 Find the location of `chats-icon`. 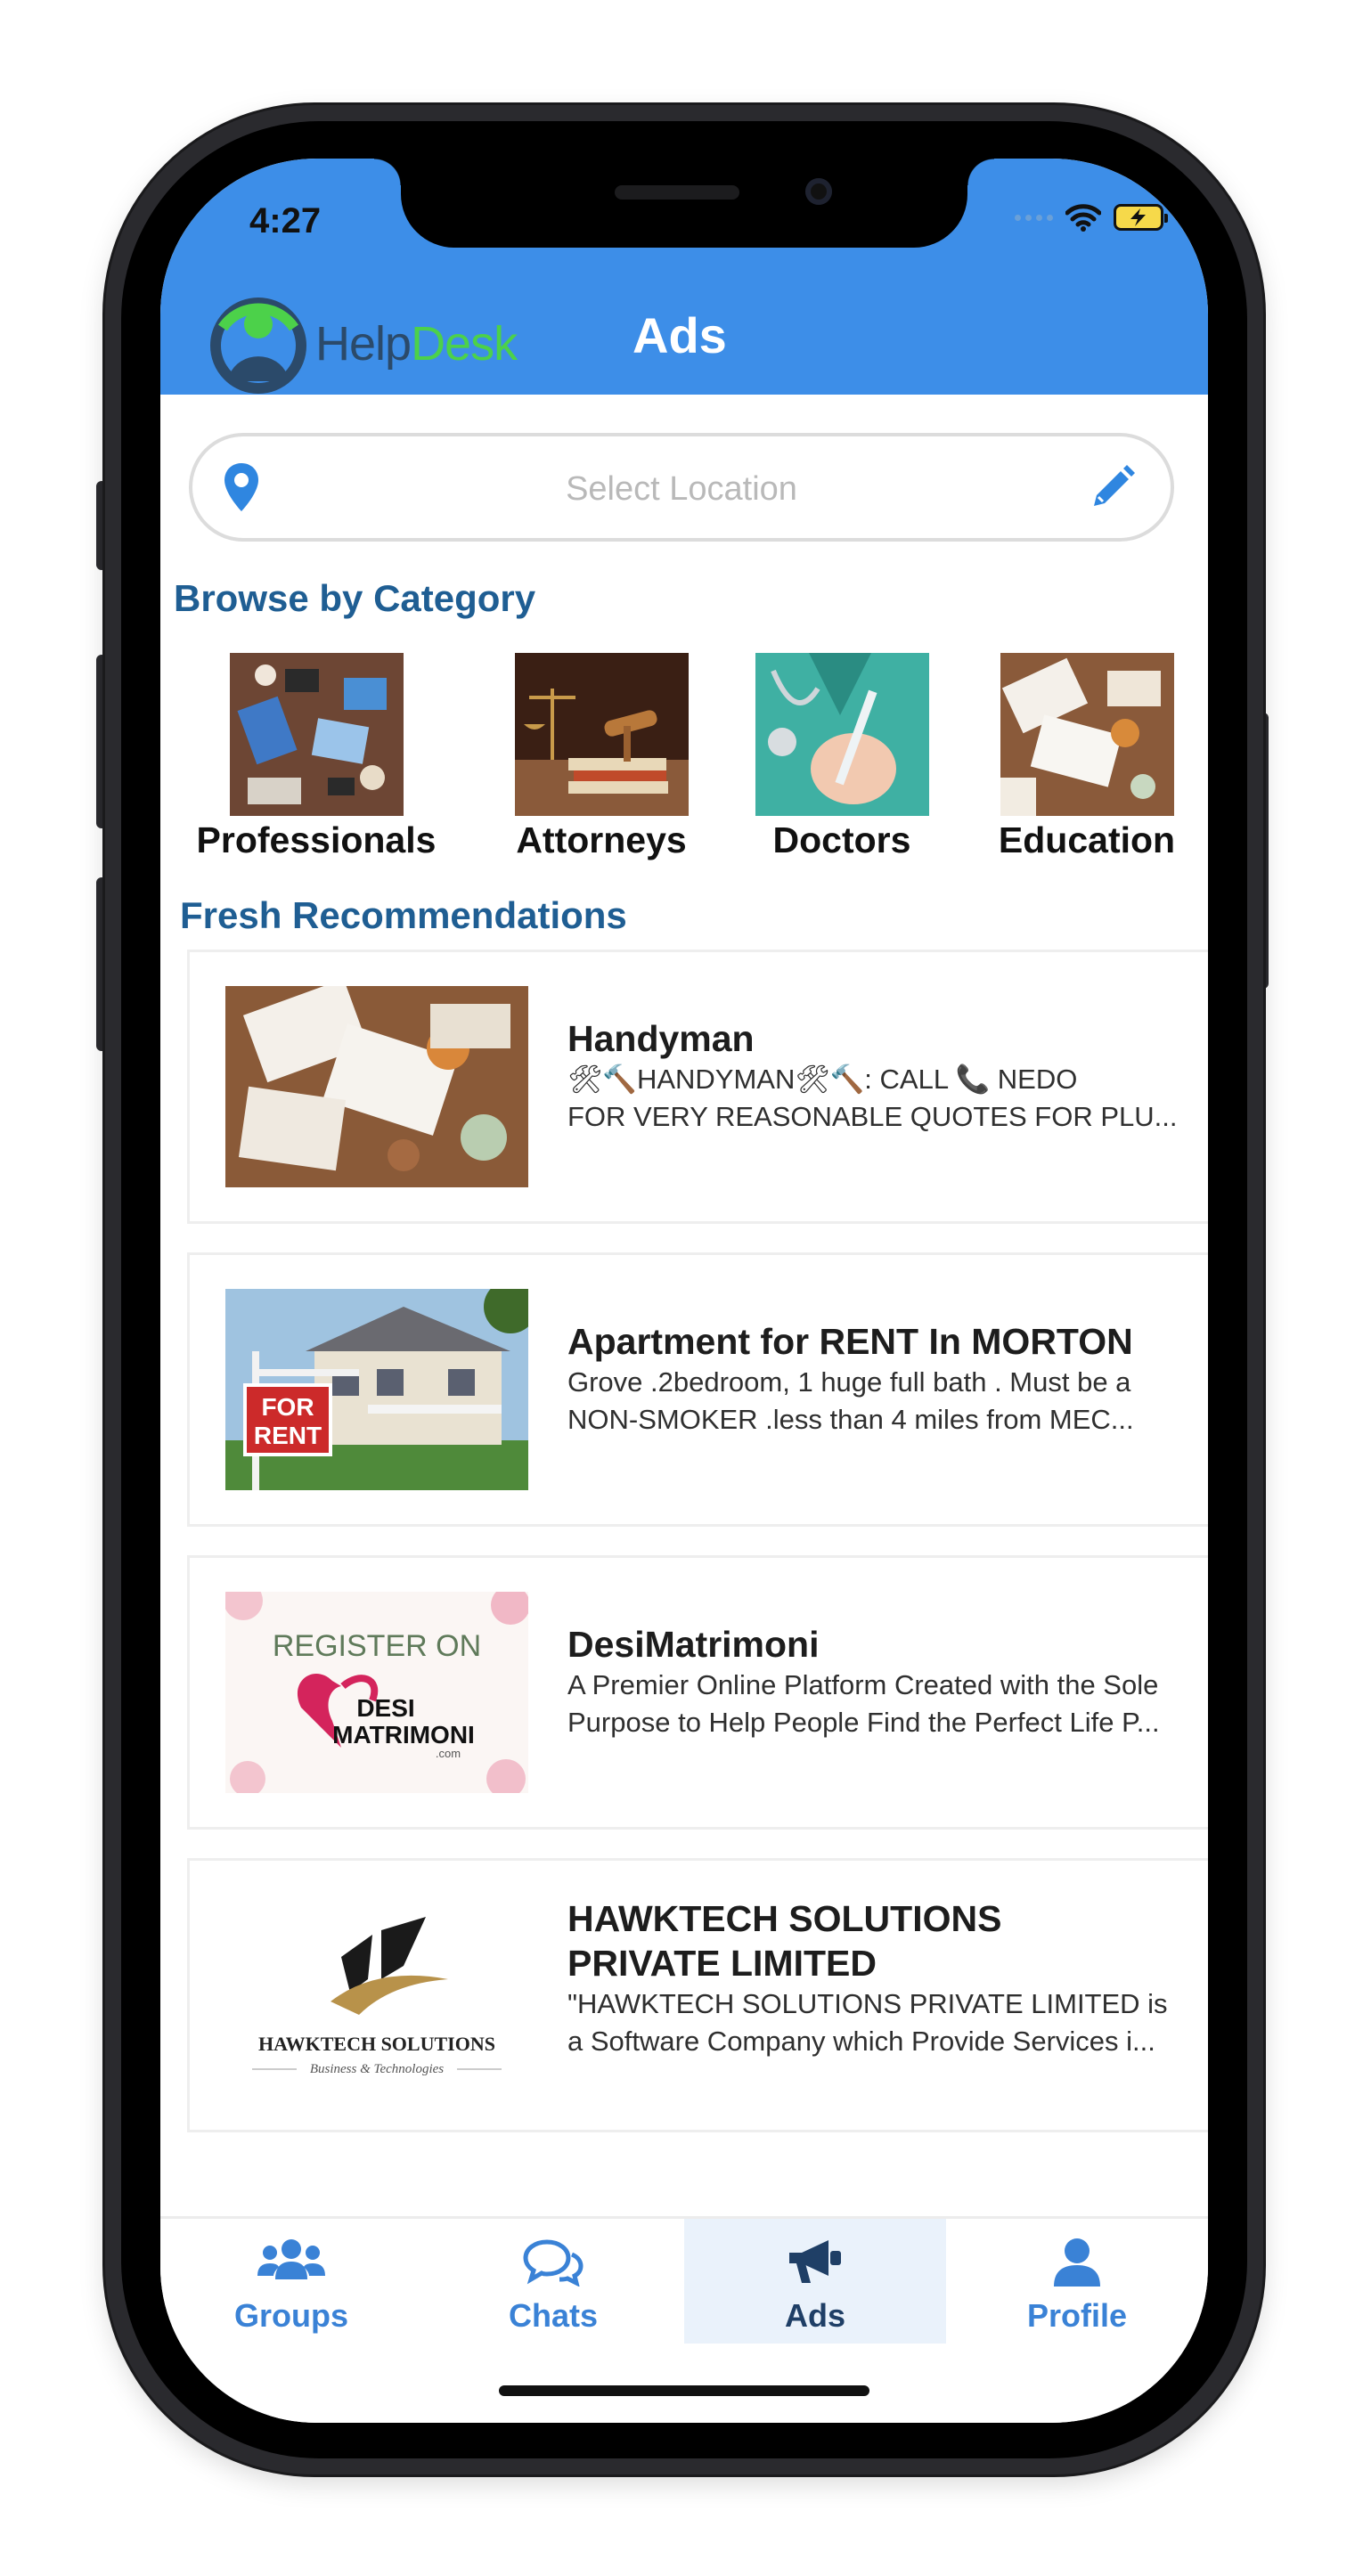

chats-icon is located at coordinates (553, 2262).